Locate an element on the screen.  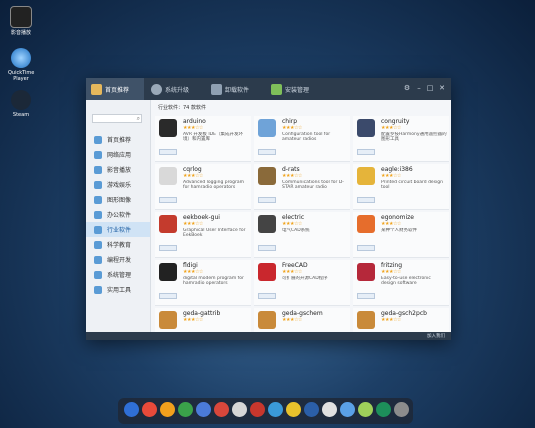
sidebar-item-category: 系统管理 is located at coordinates (118, 274).